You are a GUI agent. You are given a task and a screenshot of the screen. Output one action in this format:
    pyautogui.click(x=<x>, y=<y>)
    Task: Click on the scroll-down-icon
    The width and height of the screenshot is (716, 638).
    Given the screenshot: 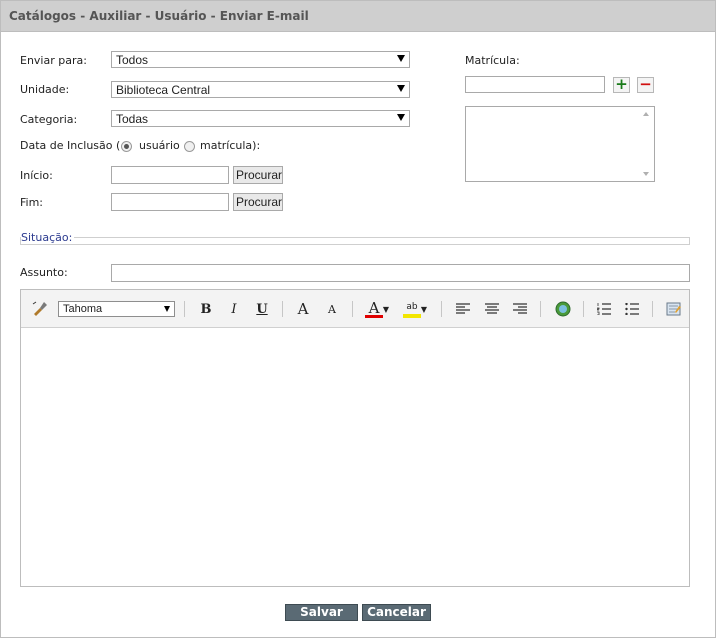 What is the action you would take?
    pyautogui.click(x=646, y=174)
    